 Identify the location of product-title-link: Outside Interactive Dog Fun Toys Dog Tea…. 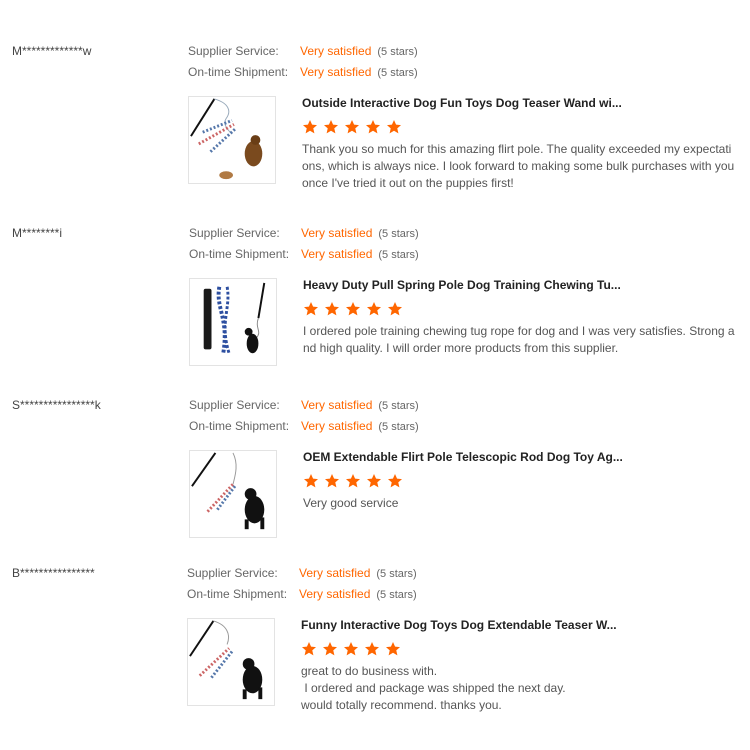
(462, 103).